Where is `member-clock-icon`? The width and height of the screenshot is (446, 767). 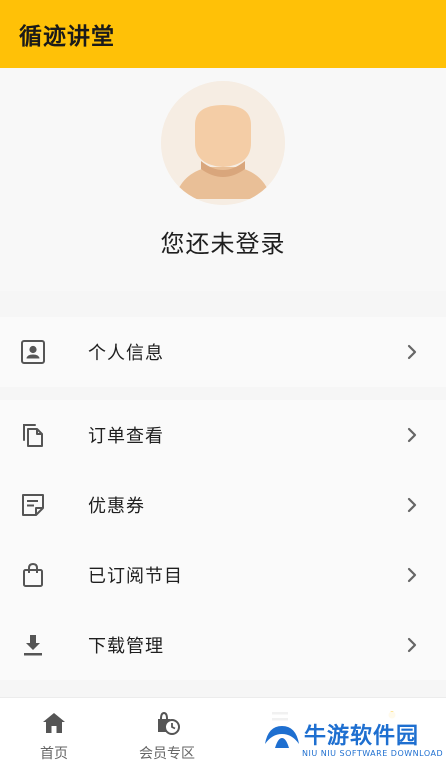
member-clock-icon is located at coordinates (169, 723).